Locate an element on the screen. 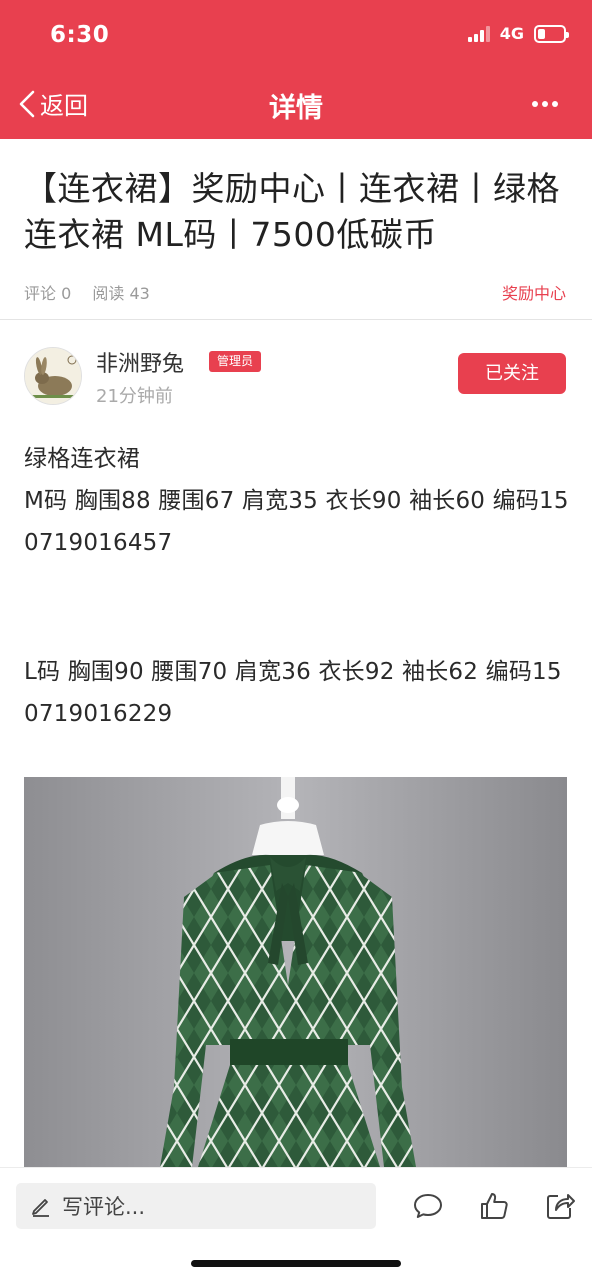 The width and height of the screenshot is (592, 1280). edit-icon is located at coordinates (40, 1208).